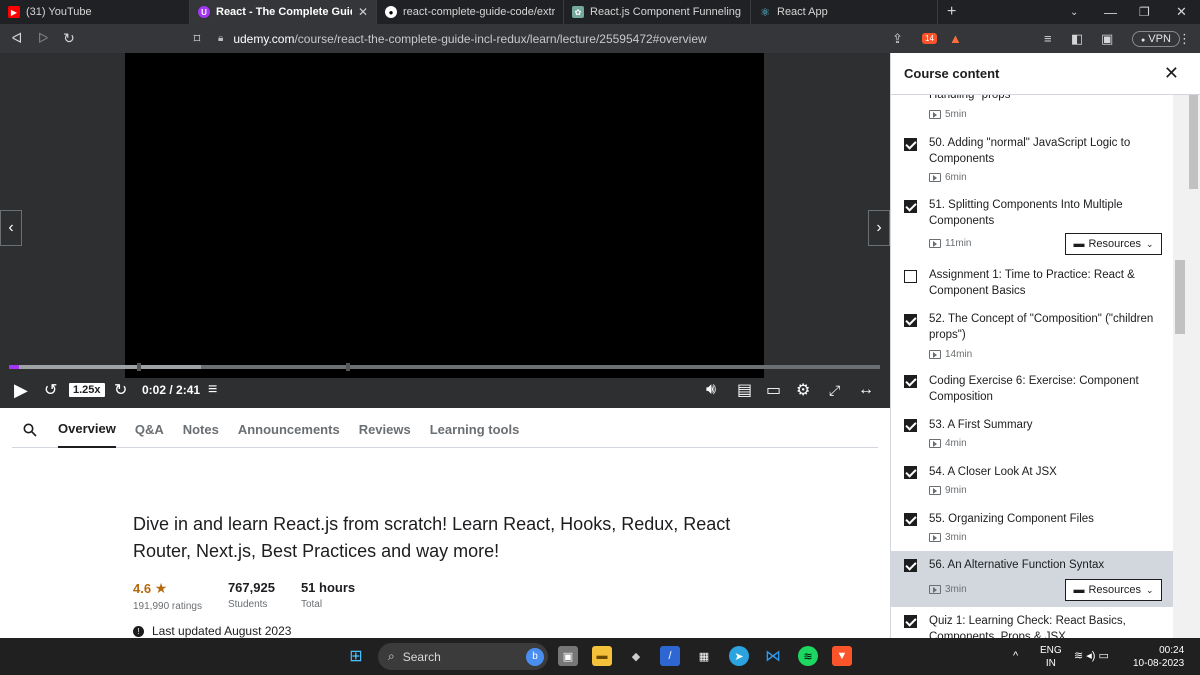 Image resolution: width=1200 pixels, height=675 pixels. Describe the element at coordinates (1032, 484) in the screenshot. I see `list-item: 54. A Closer Look At JSX 9min` at that location.